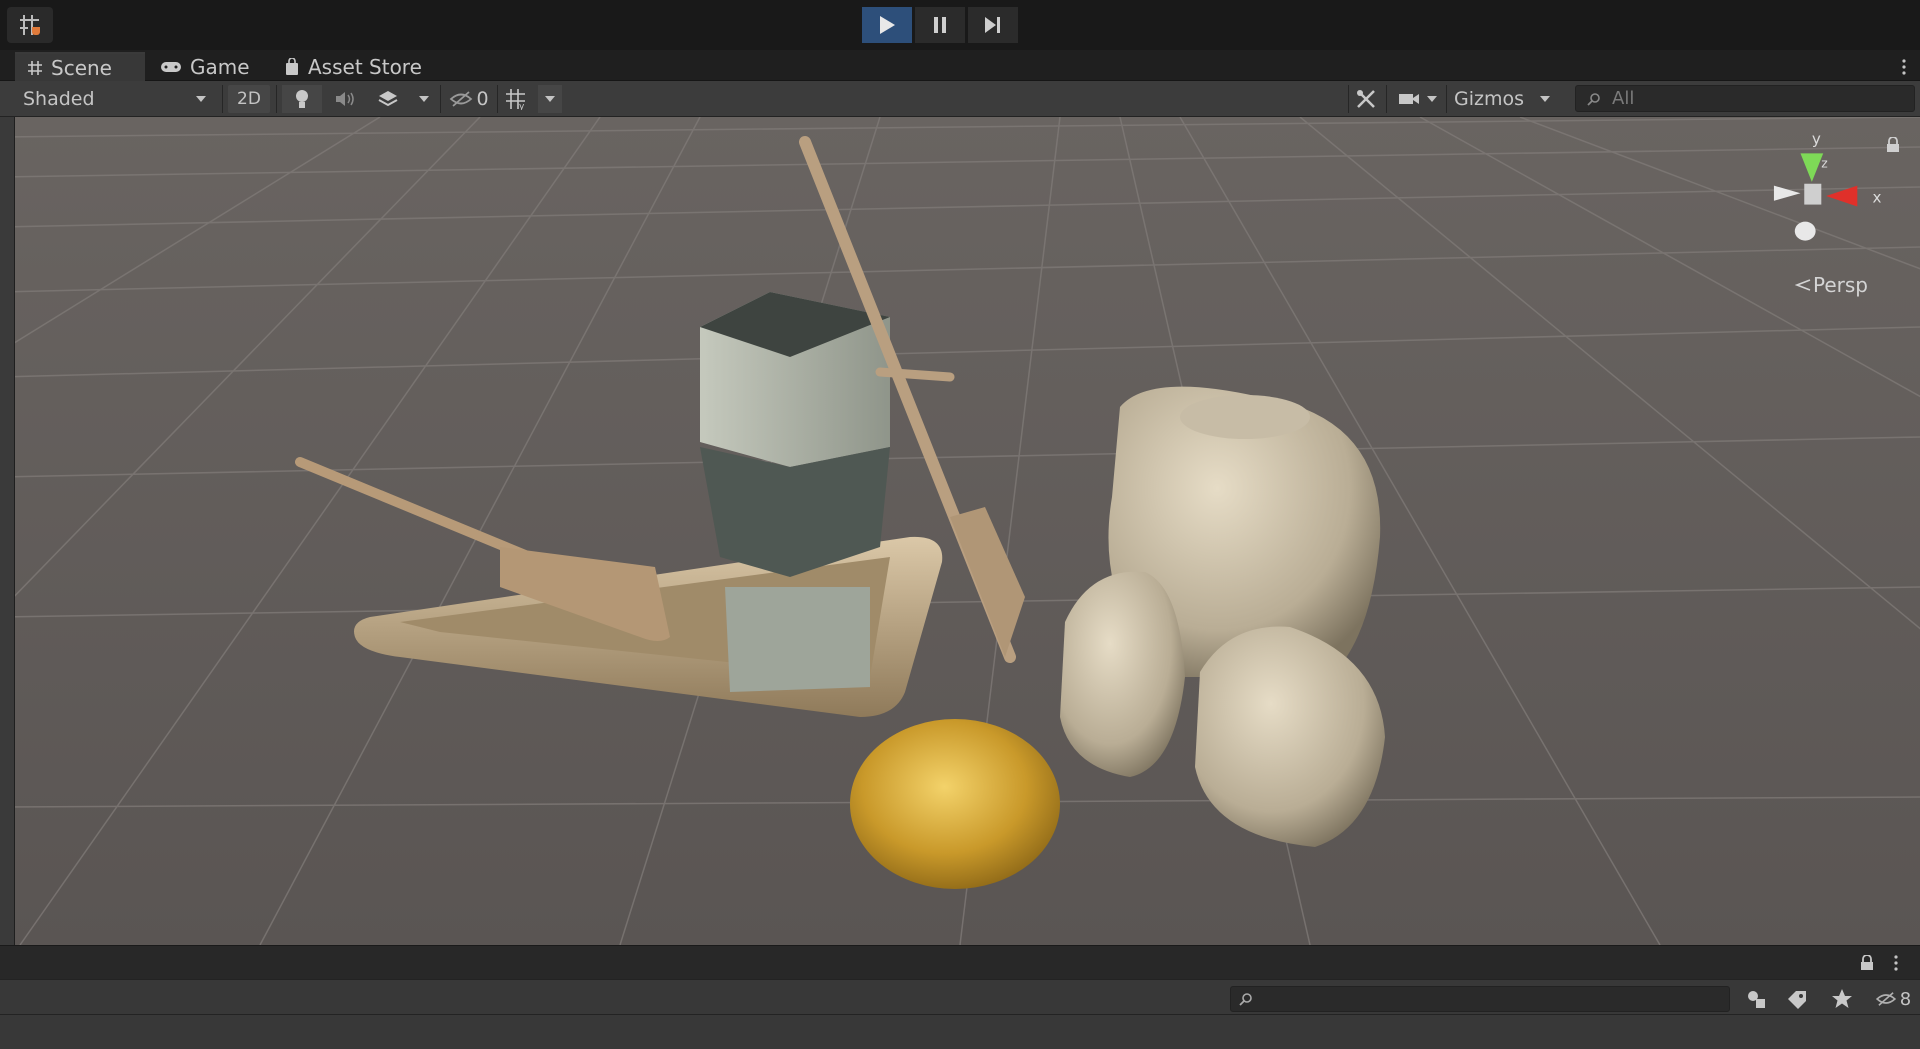 The width and height of the screenshot is (1920, 1049). I want to click on panel-lock-button, so click(1867, 963).